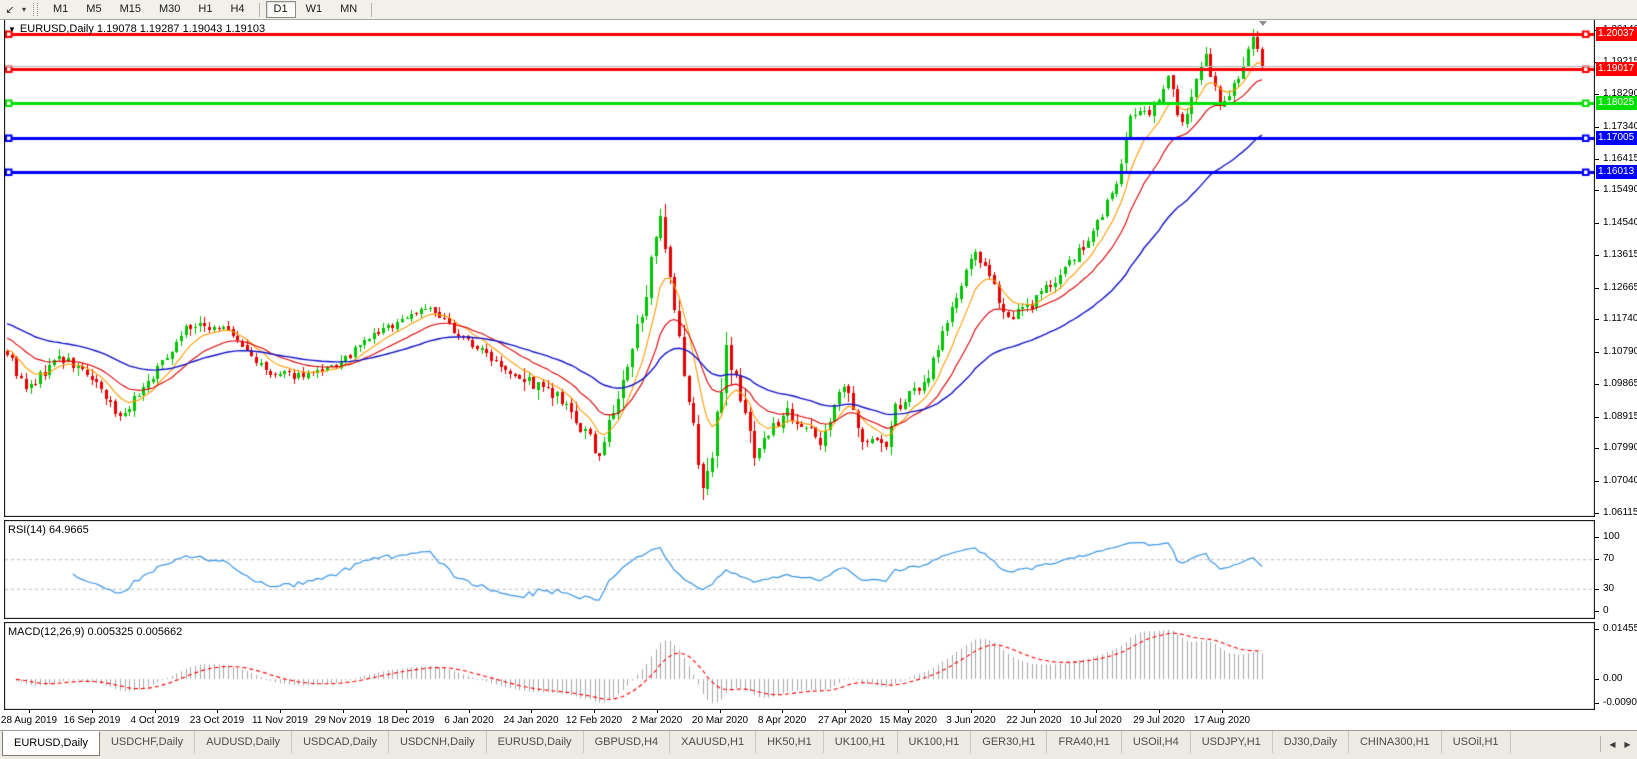  Describe the element at coordinates (1084, 742) in the screenshot. I see `chart-tab-fra40-h1: FRA40,H1` at that location.